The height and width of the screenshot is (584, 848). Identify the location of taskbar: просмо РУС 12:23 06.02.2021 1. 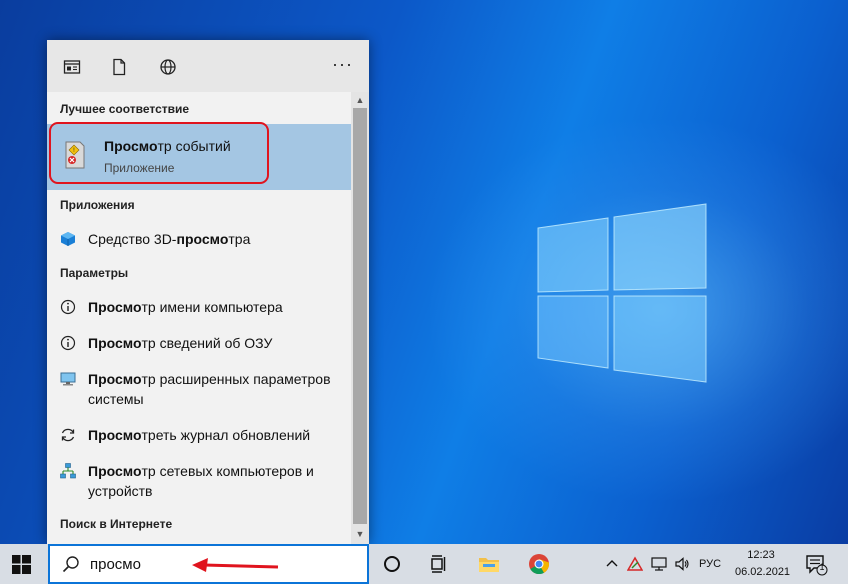
(424, 564).